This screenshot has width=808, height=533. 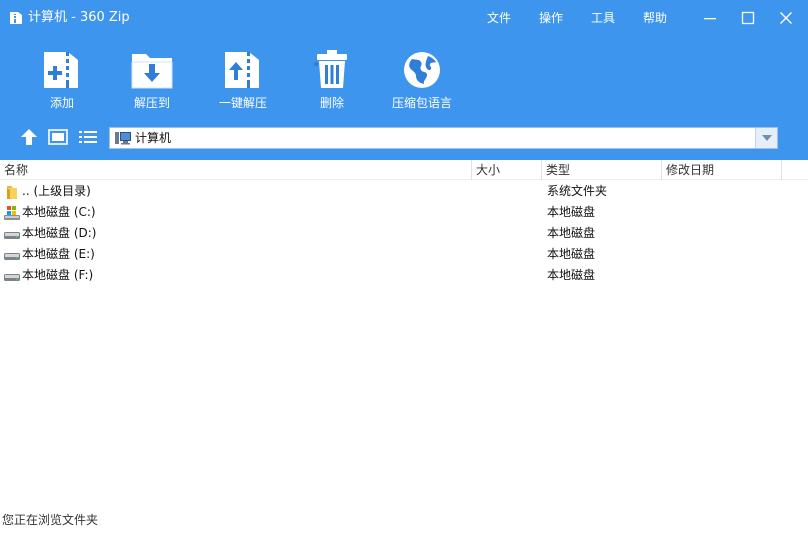 What do you see at coordinates (330, 69) in the screenshot?
I see `trash-icon` at bounding box center [330, 69].